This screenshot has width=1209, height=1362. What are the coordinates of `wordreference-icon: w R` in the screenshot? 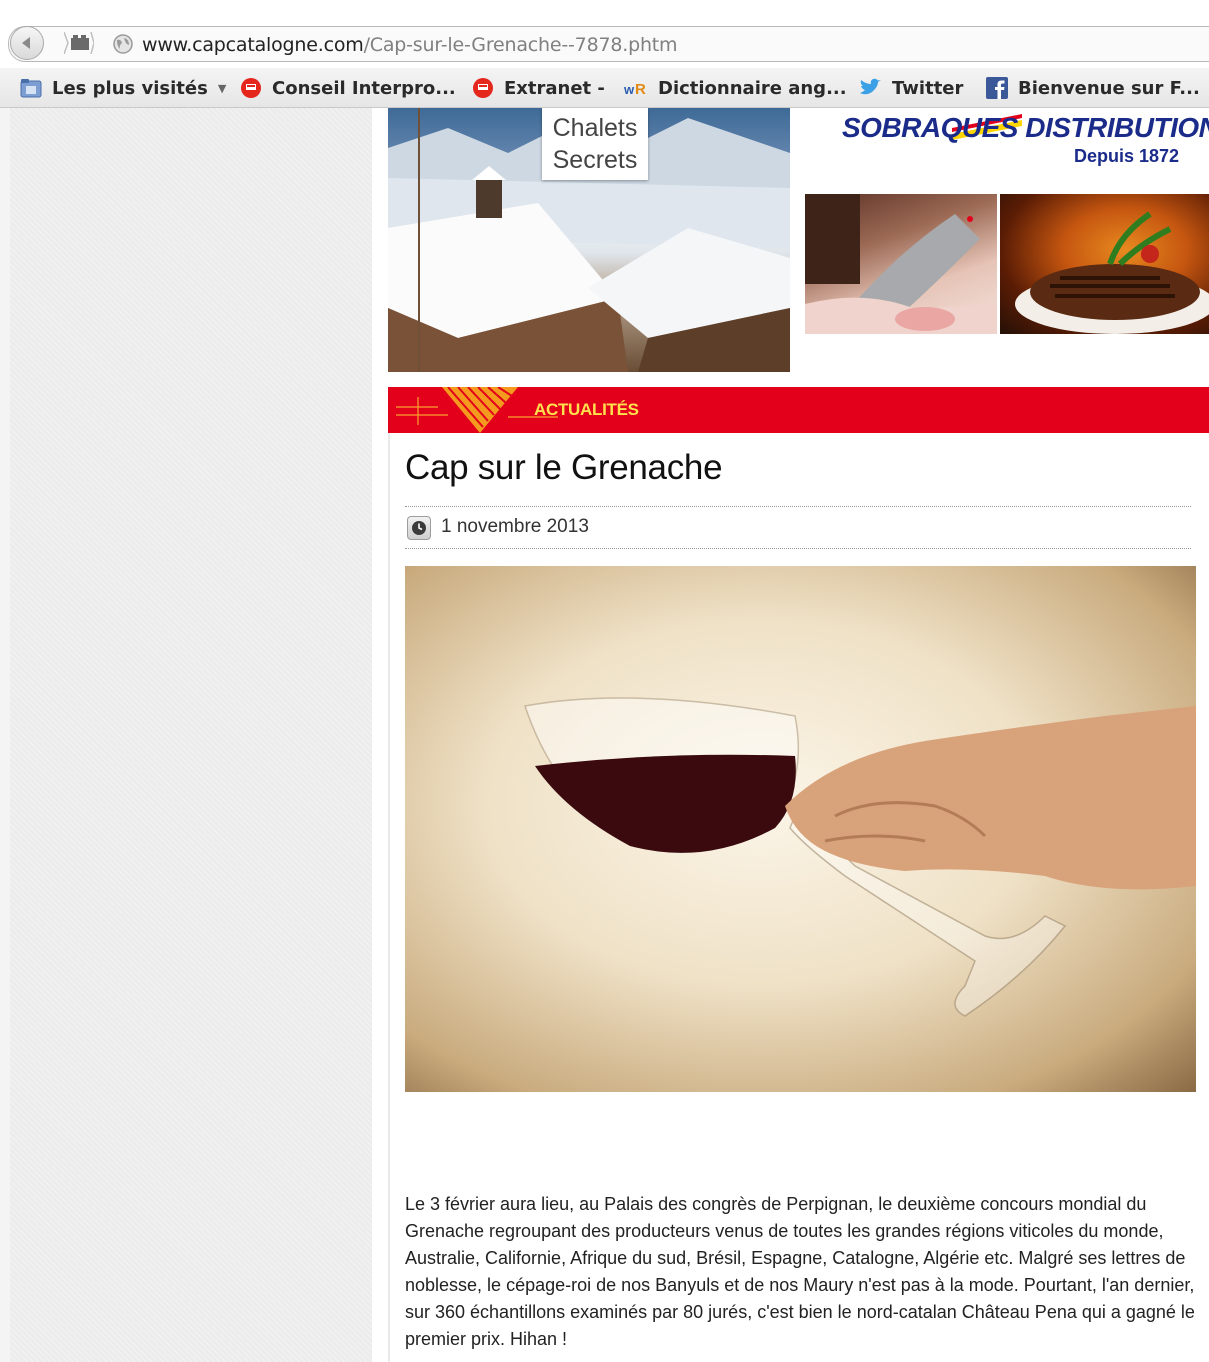 It's located at (635, 89).